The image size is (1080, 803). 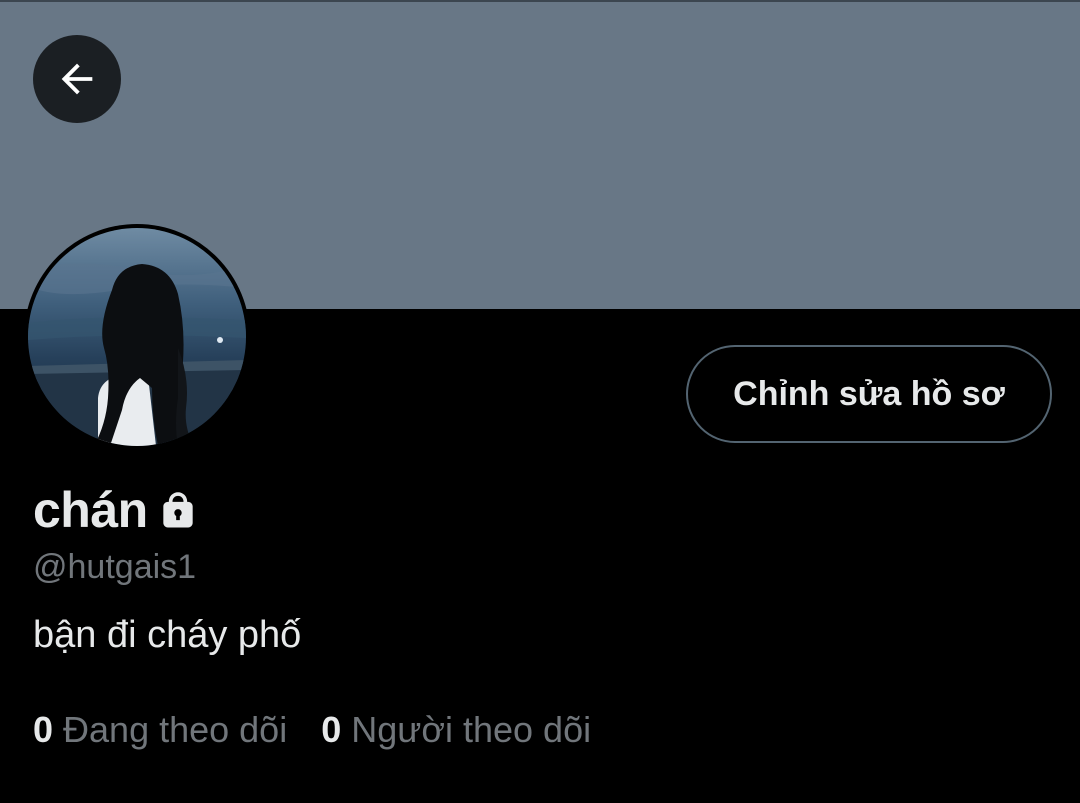 What do you see at coordinates (869, 394) in the screenshot?
I see `edit-profile-button: Chỉnh sửa hồ sơ` at bounding box center [869, 394].